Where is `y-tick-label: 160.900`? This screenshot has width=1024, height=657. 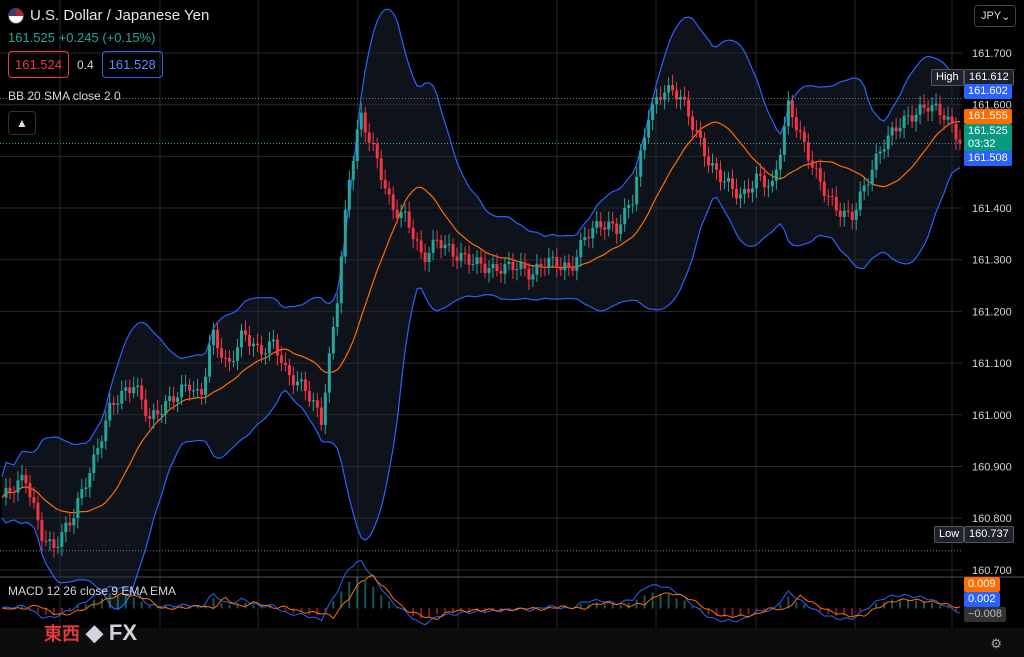 y-tick-label: 160.900 is located at coordinates (992, 467).